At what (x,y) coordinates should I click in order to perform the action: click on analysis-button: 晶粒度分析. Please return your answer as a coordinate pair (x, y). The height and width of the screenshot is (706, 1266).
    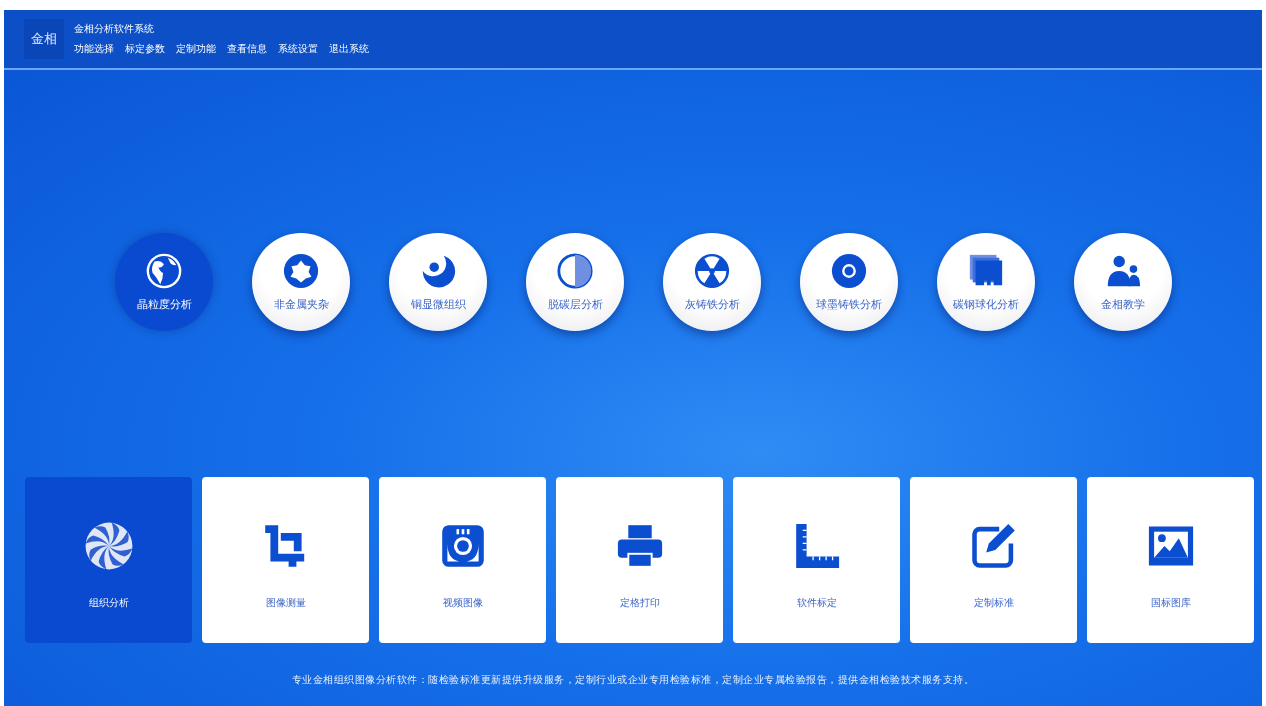
    Looking at the image, I should click on (164, 282).